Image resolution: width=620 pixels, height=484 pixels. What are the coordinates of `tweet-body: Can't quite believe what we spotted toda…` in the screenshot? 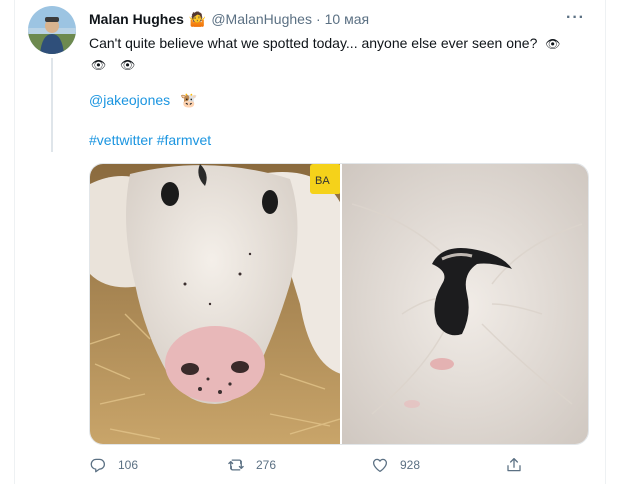 It's located at (313, 43).